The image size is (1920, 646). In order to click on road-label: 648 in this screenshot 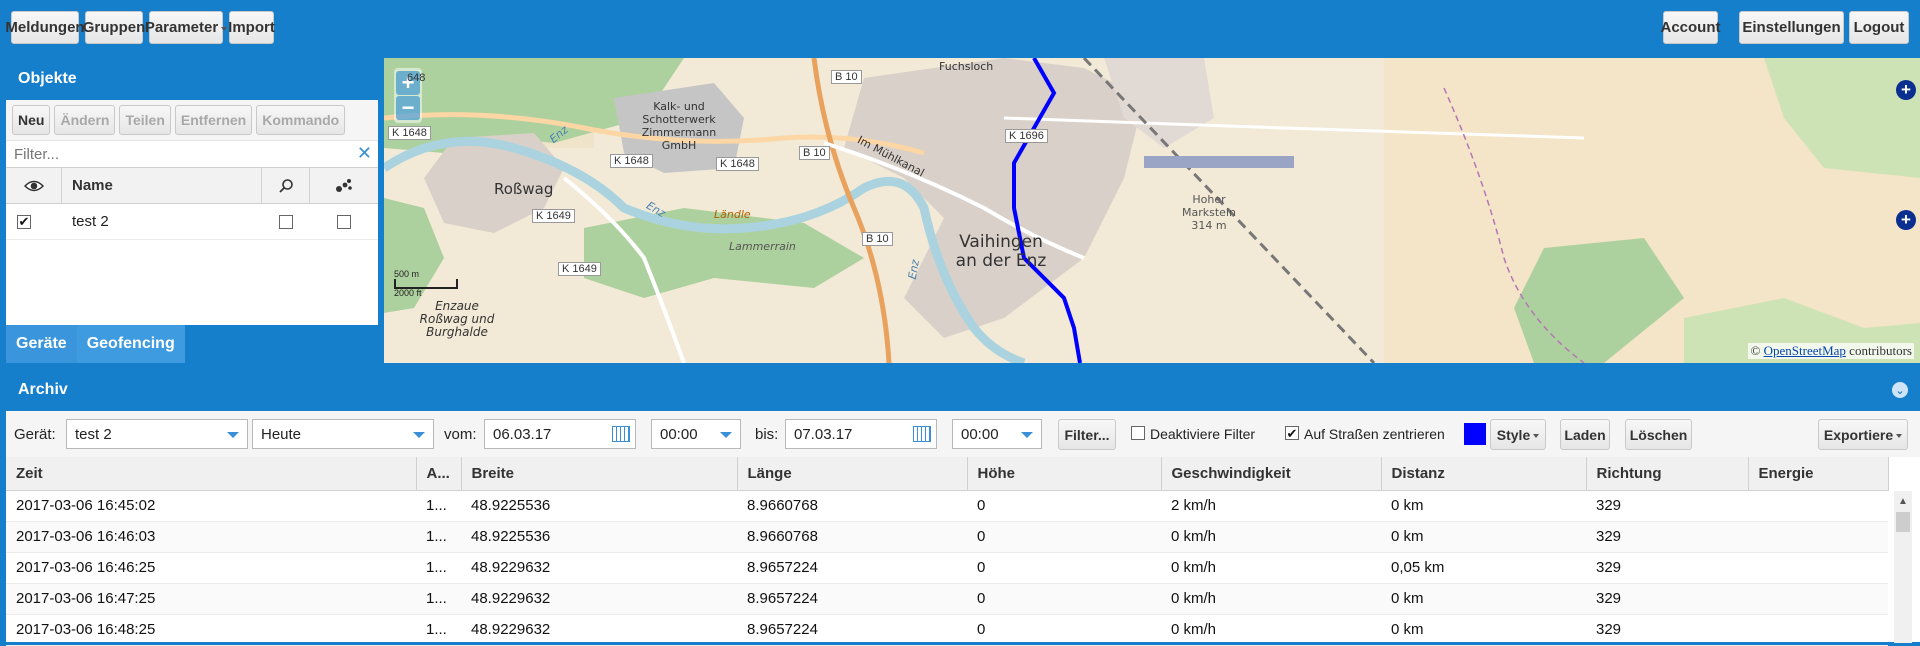, I will do `click(416, 78)`.